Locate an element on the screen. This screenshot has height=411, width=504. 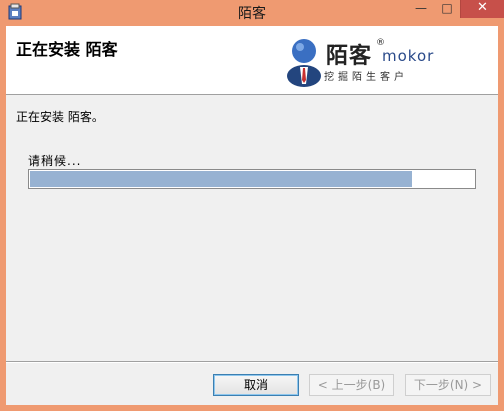
footer-divider is located at coordinates (252, 362).